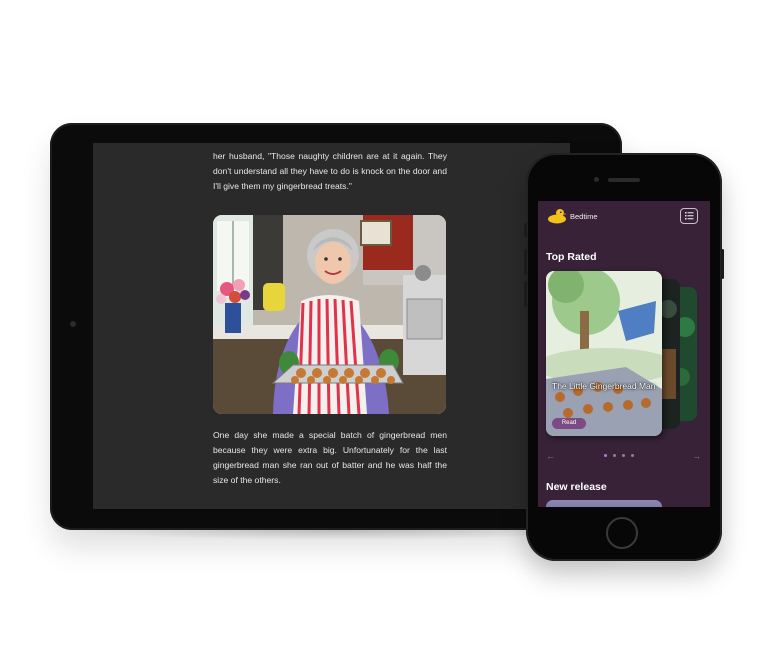 The image size is (776, 672). I want to click on tablet-camera, so click(73, 324).